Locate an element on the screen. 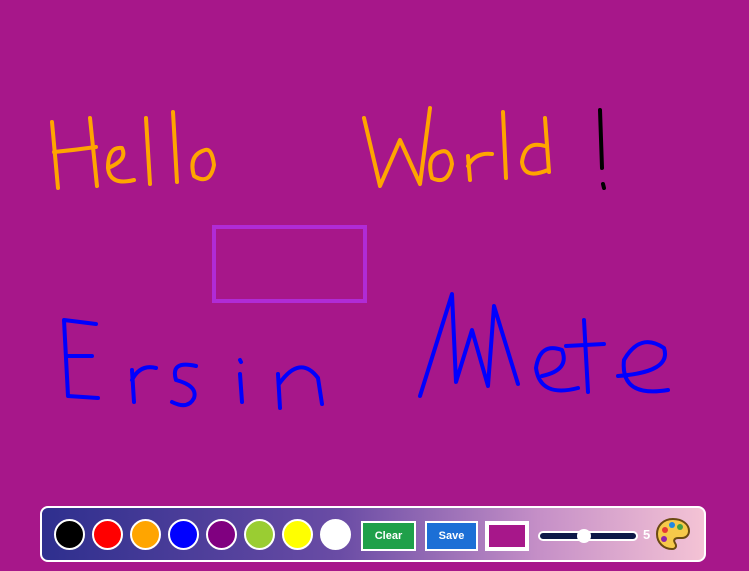  swatch-purple is located at coordinates (221, 534).